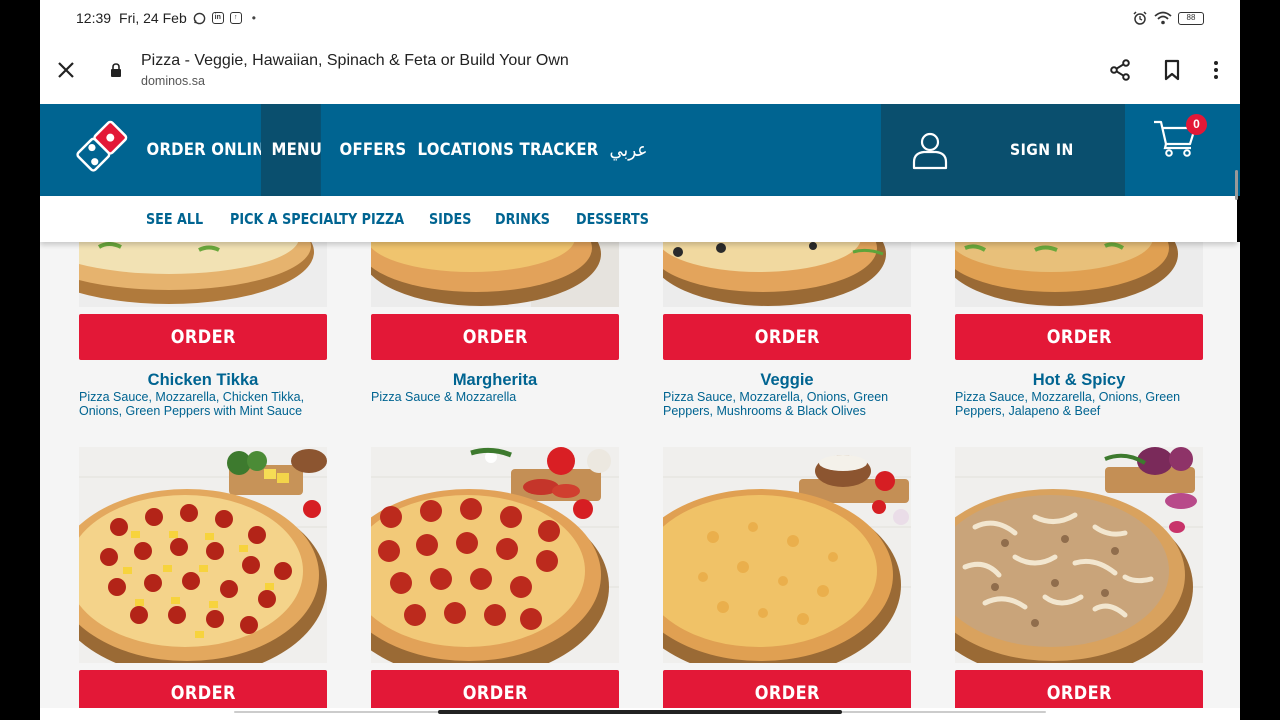  What do you see at coordinates (628, 150) in the screenshot?
I see `nav-arabic: عربي` at bounding box center [628, 150].